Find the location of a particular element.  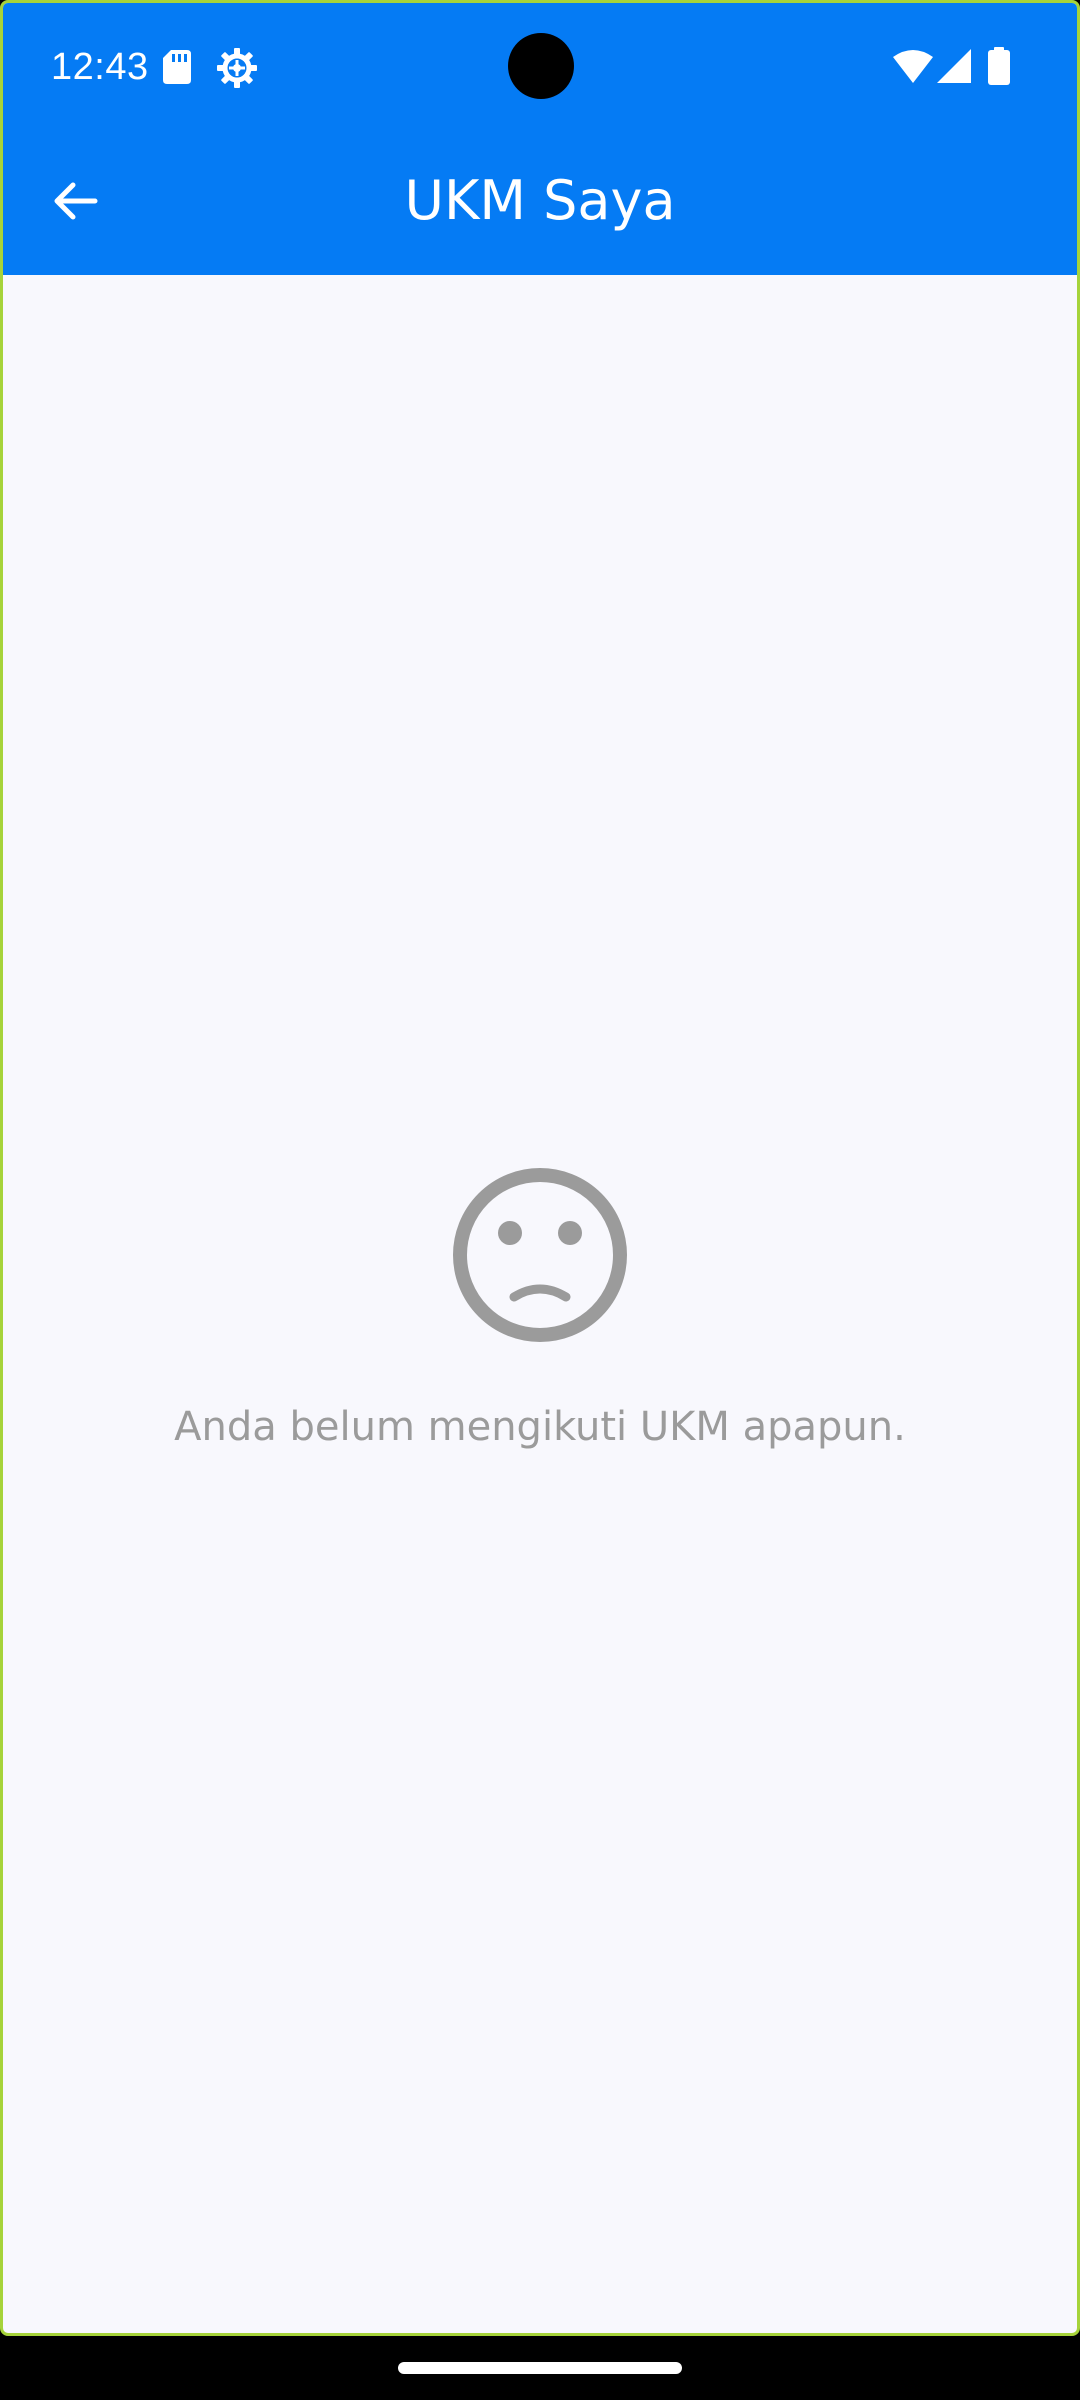

page-title: UKM Saya is located at coordinates (540, 200).